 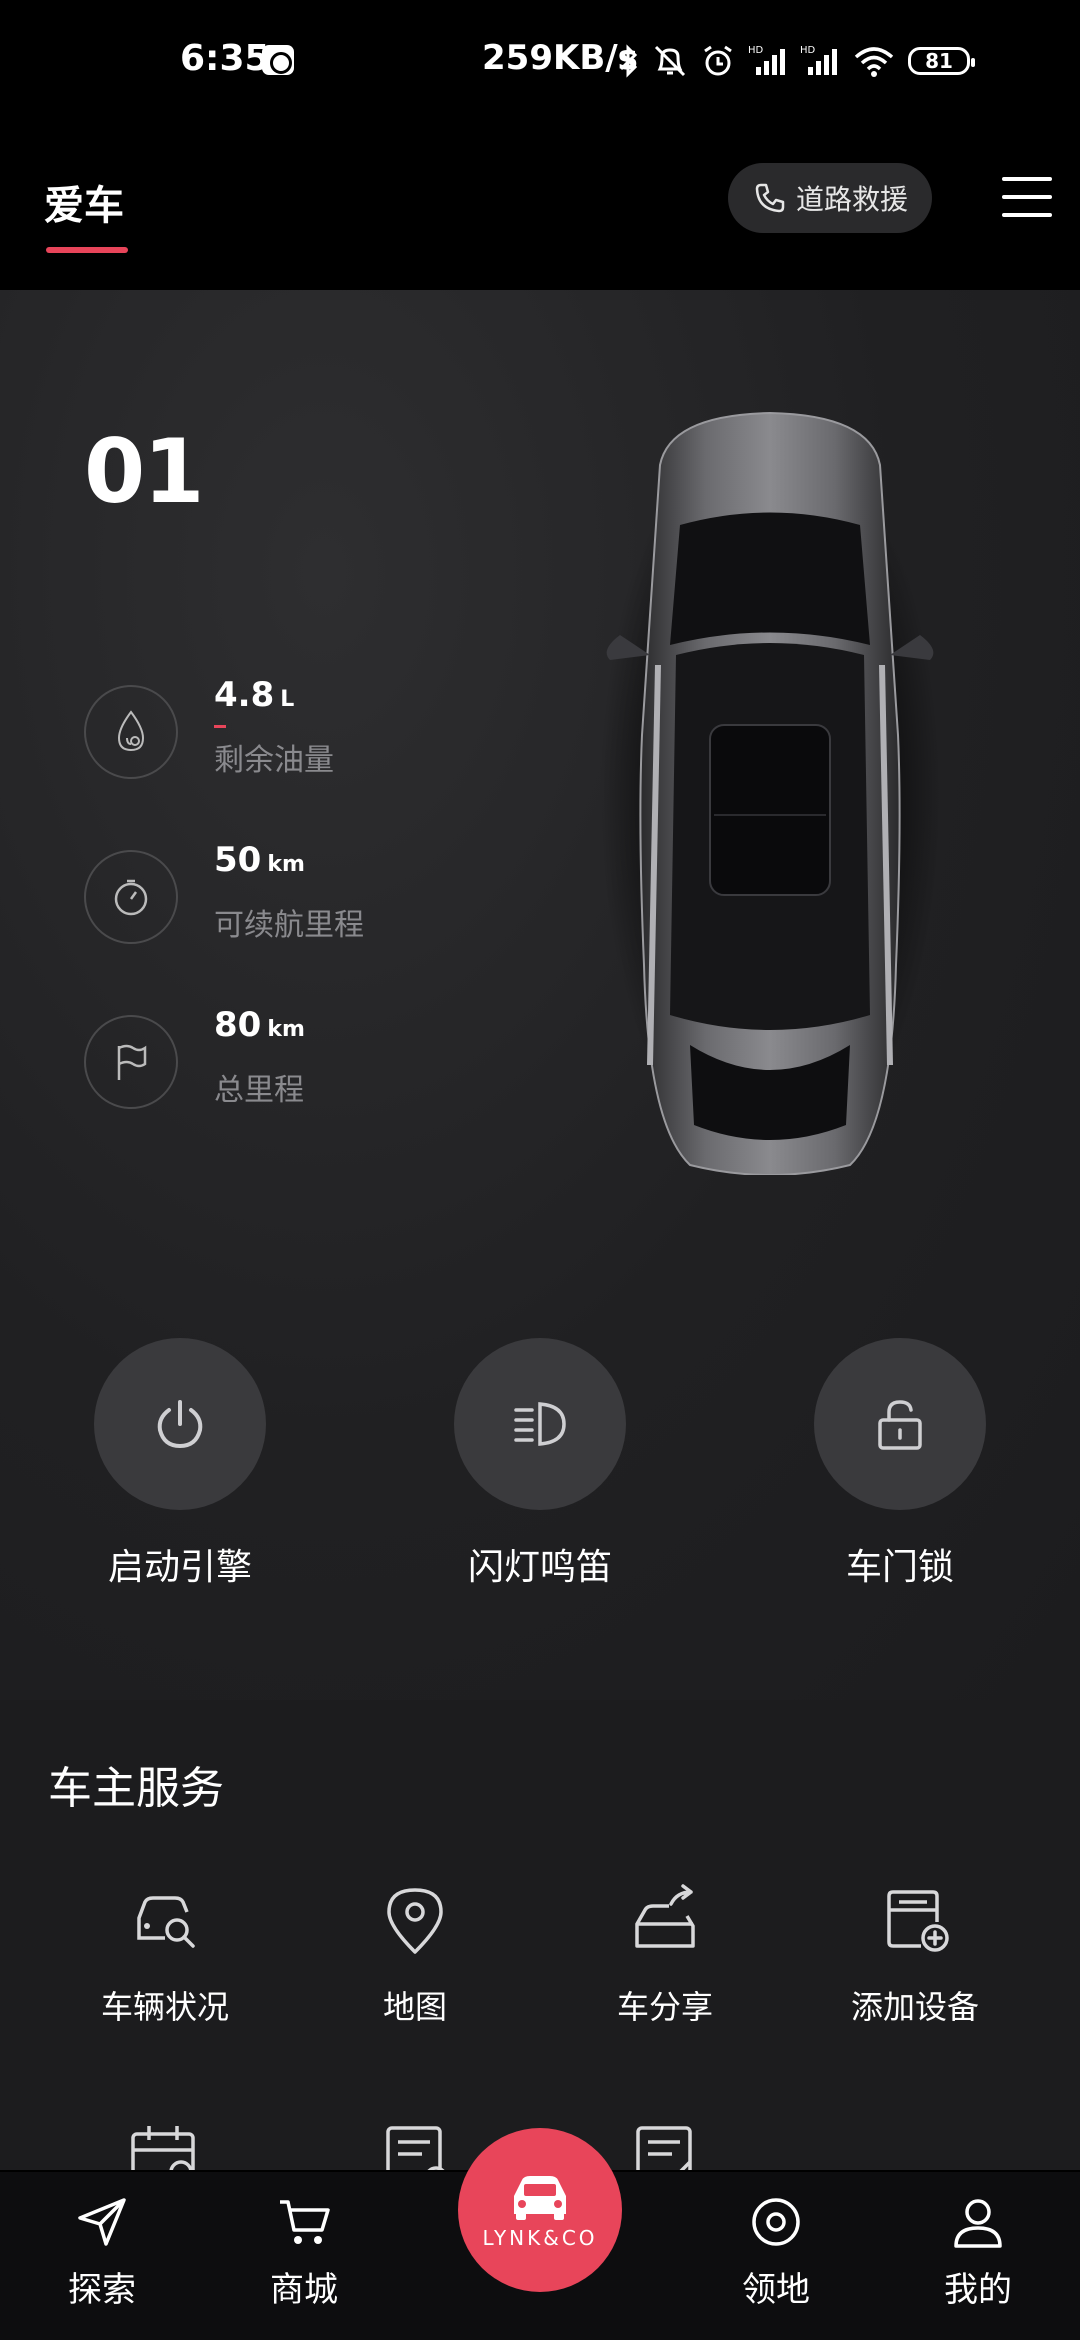 What do you see at coordinates (304, 2222) in the screenshot?
I see `cart-icon` at bounding box center [304, 2222].